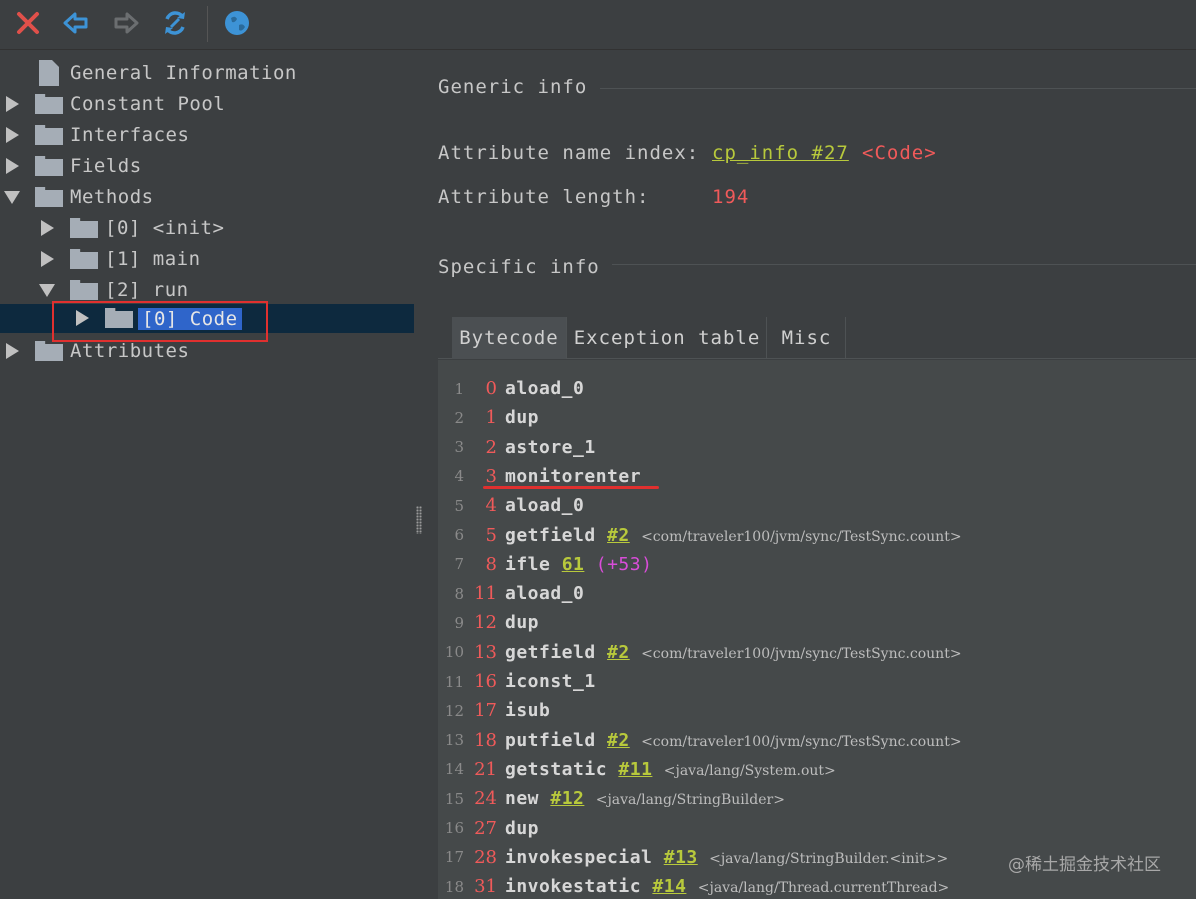 Image resolution: width=1196 pixels, height=899 pixels. I want to click on tree-item-methods: Methods, so click(207, 197).